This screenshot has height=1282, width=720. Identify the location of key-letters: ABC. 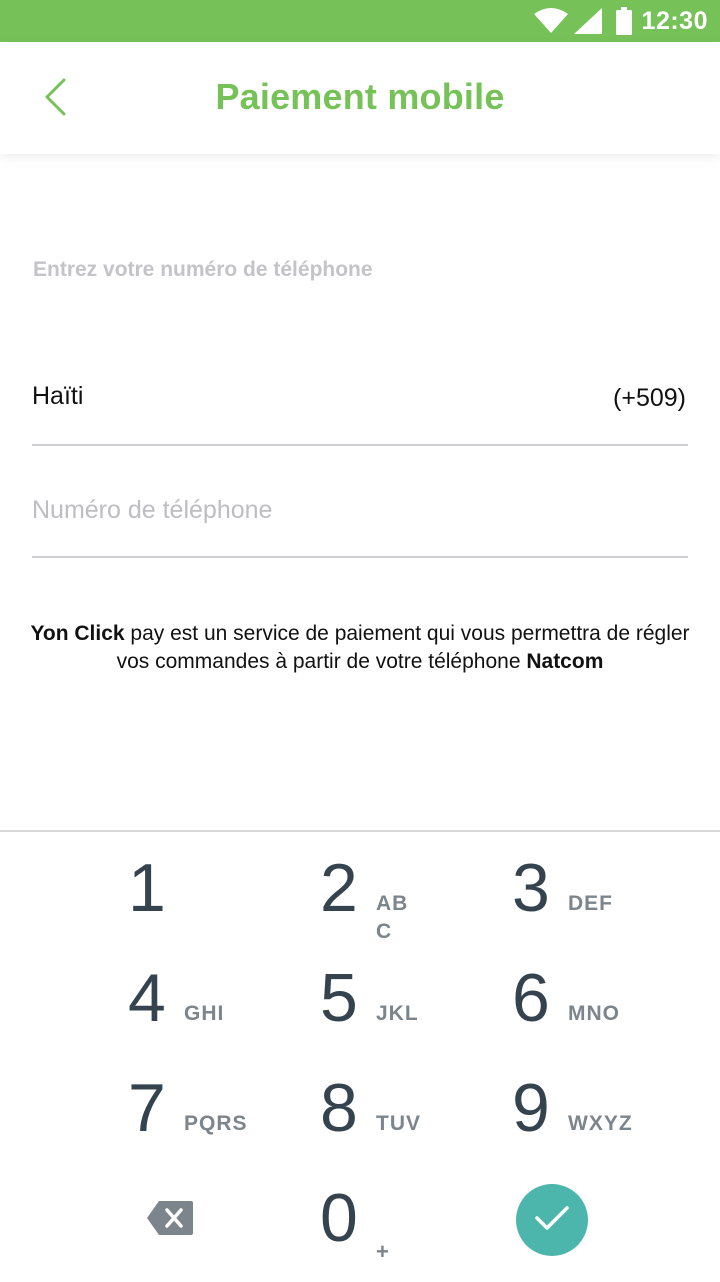
(392, 917).